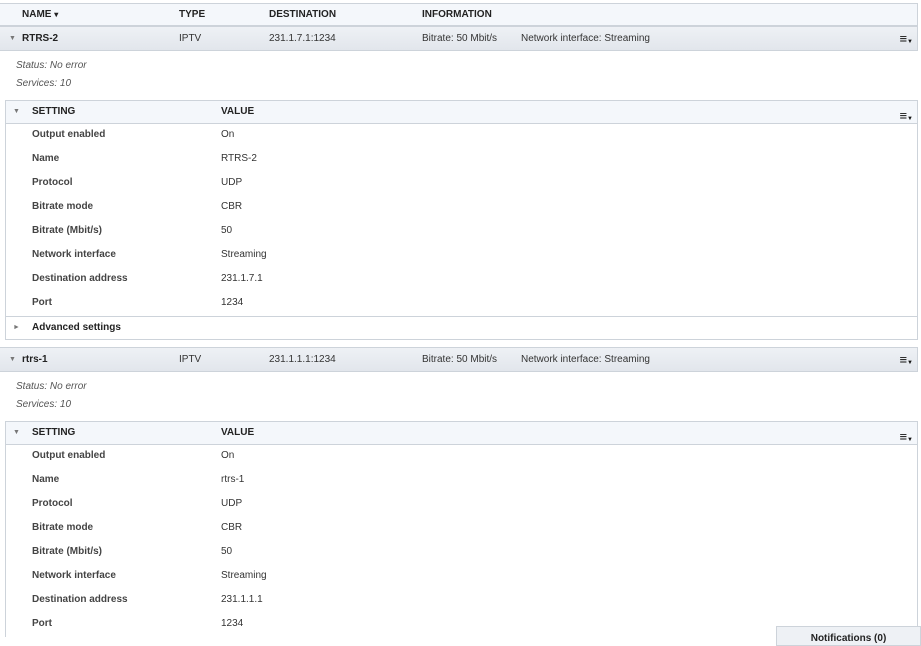 Image resolution: width=921 pixels, height=646 pixels. I want to click on notifications-tab: Notifications (0), so click(848, 636).